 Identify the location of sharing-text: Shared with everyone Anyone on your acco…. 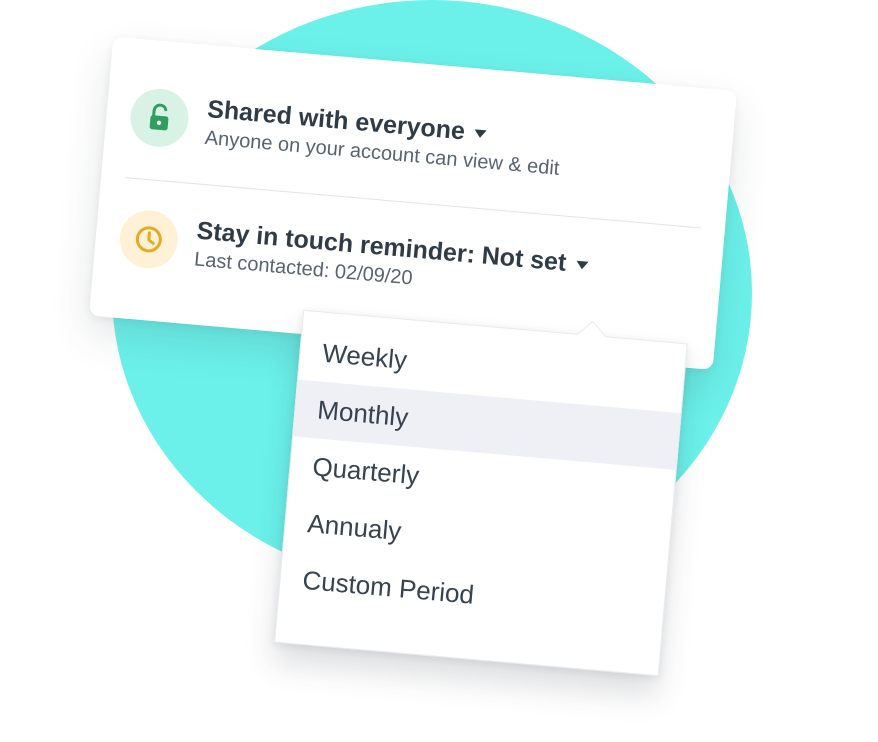
(383, 138).